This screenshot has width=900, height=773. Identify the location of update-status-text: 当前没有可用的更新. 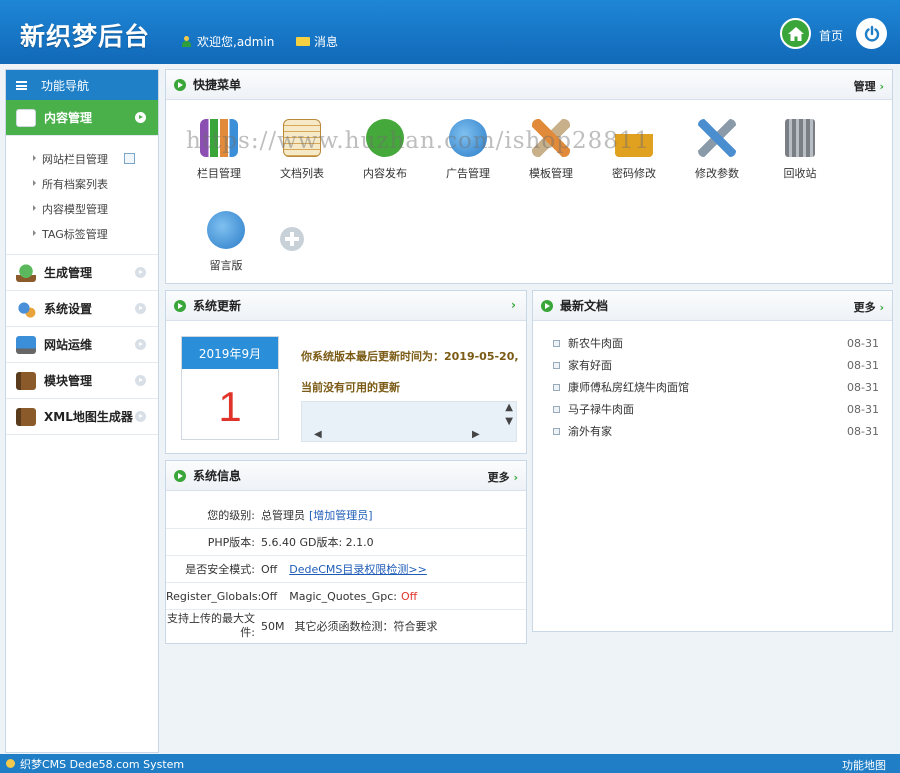
(350, 387).